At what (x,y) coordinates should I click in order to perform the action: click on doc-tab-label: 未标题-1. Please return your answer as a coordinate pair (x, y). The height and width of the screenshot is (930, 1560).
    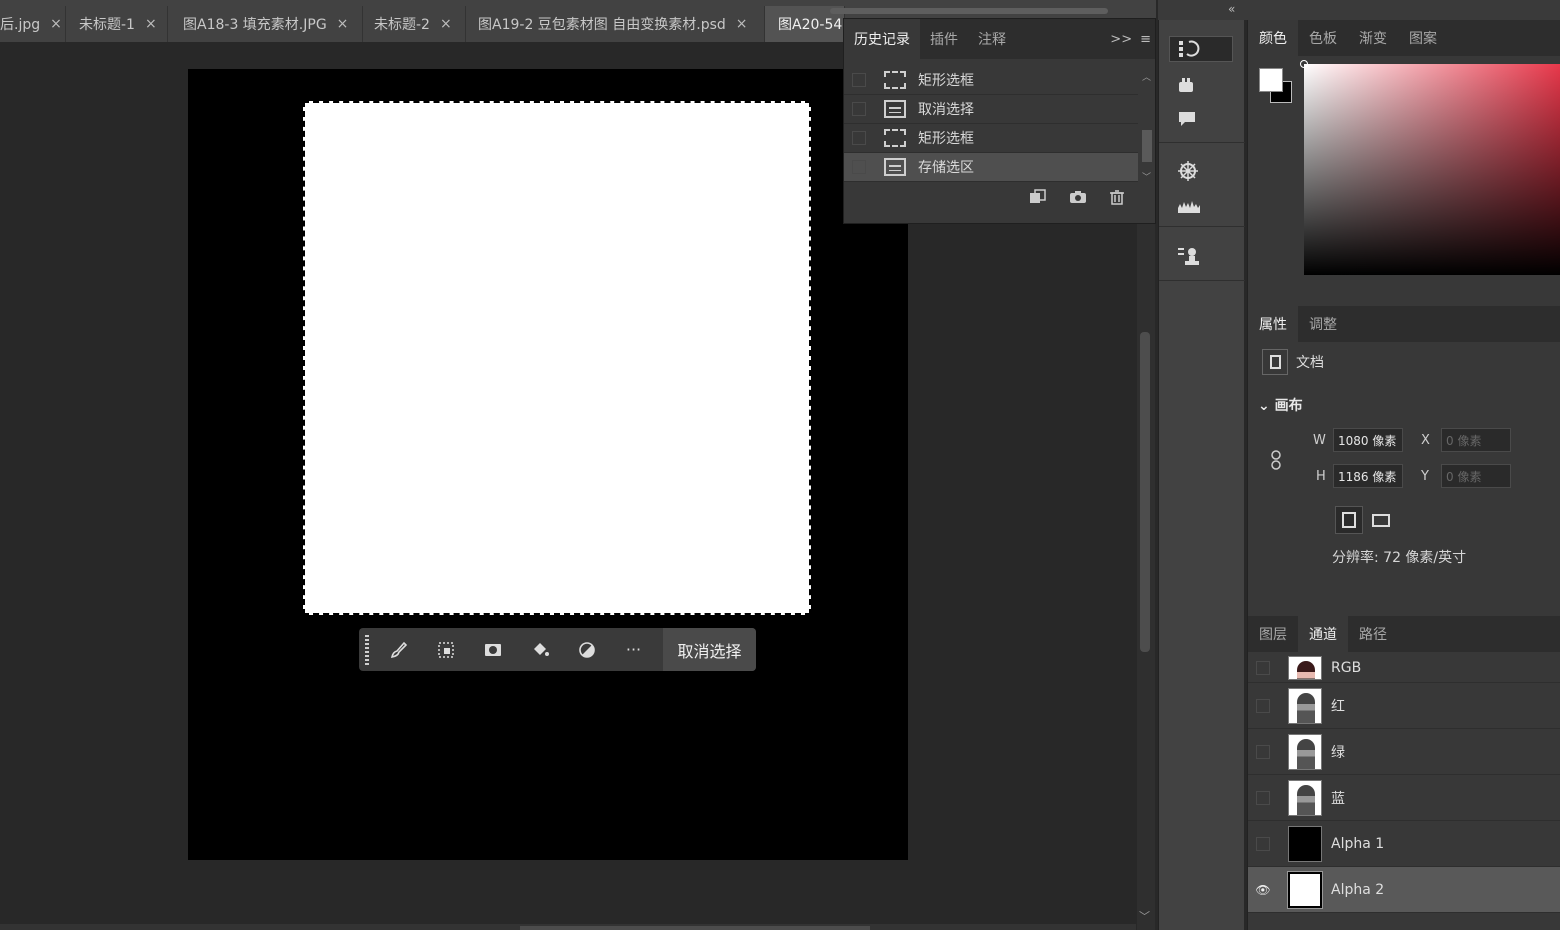
    Looking at the image, I should click on (107, 25).